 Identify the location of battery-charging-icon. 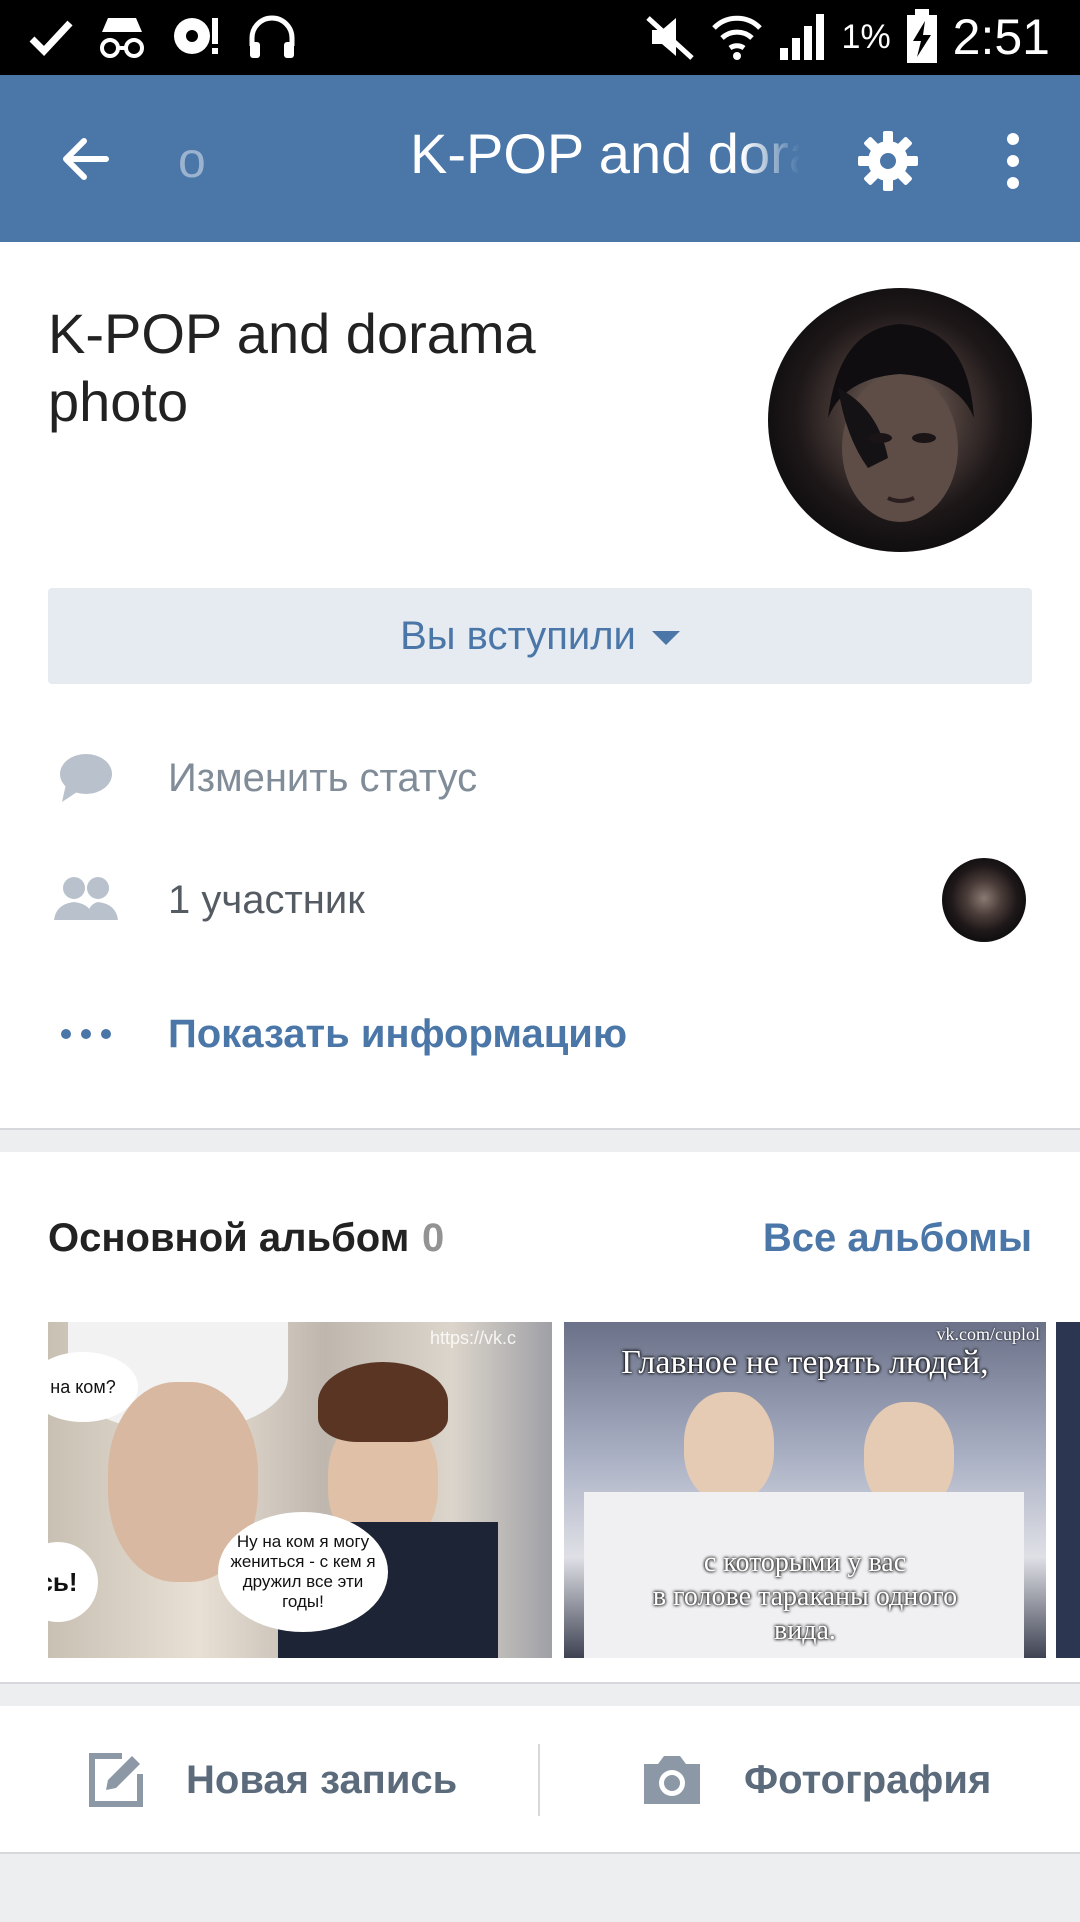
(921, 36).